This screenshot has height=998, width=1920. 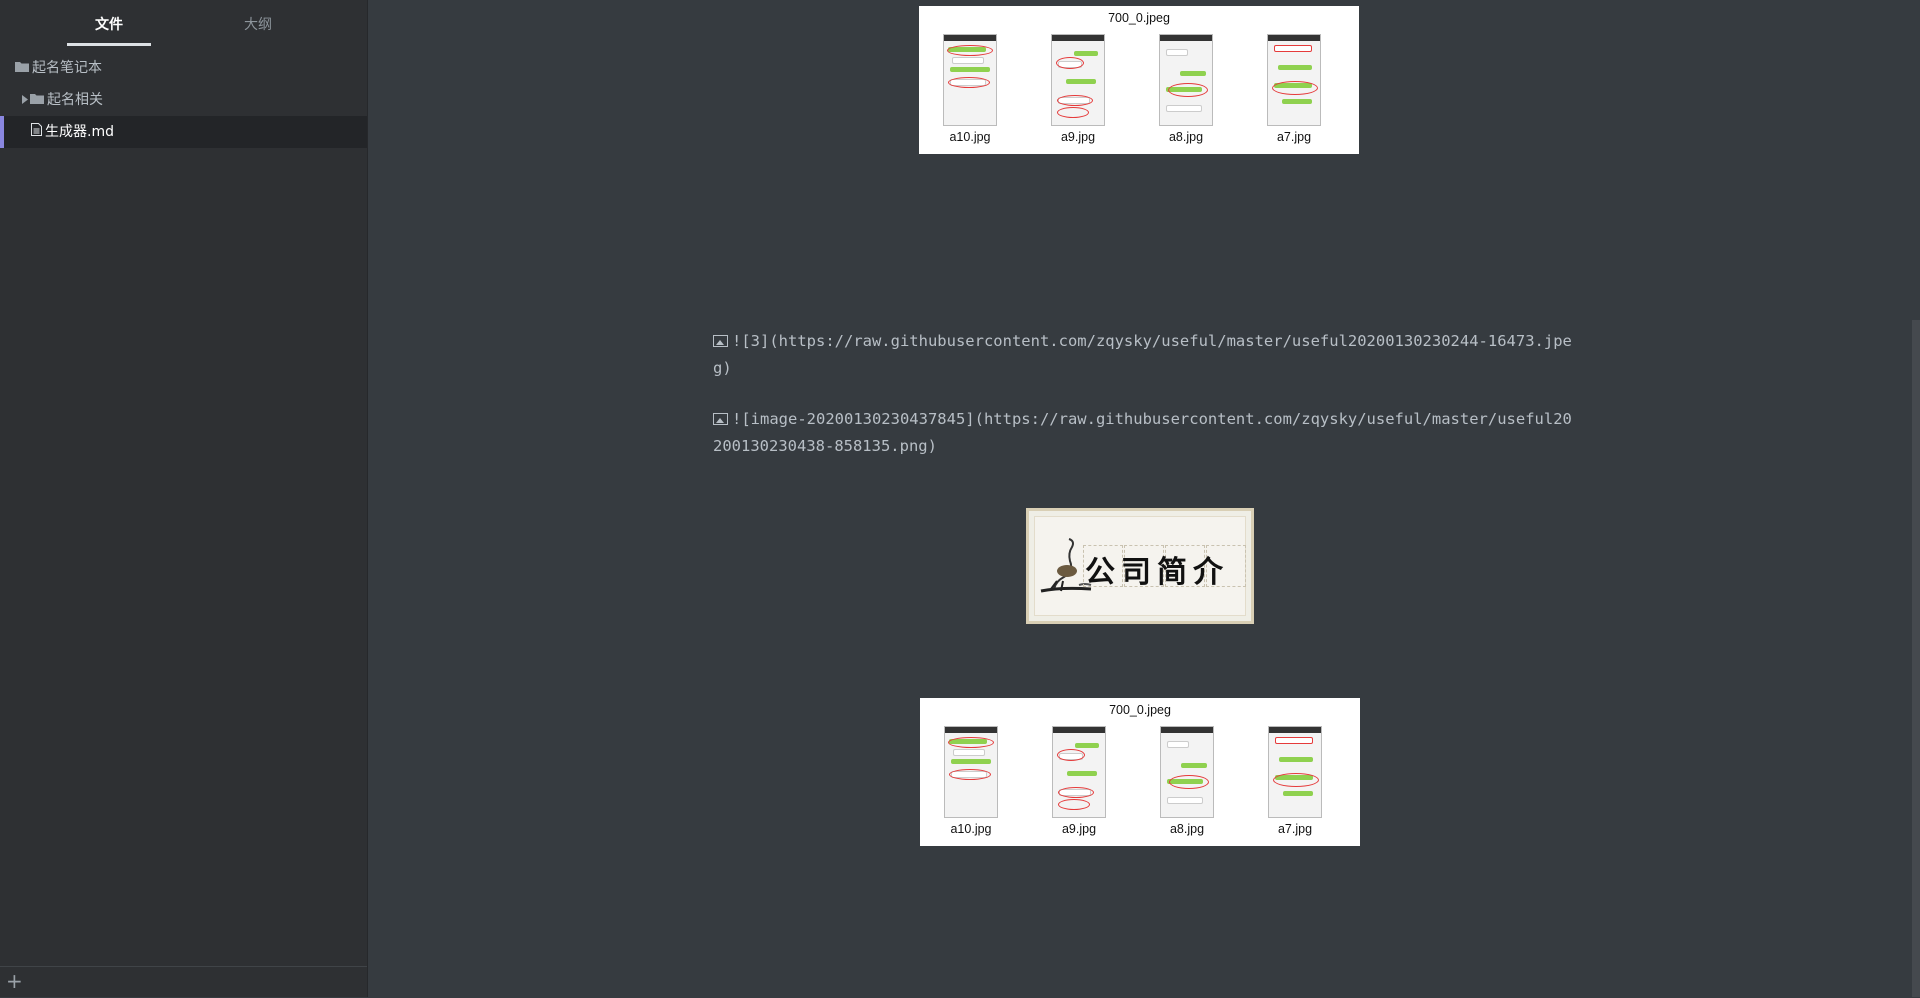 What do you see at coordinates (14, 981) in the screenshot?
I see `add-icon: +` at bounding box center [14, 981].